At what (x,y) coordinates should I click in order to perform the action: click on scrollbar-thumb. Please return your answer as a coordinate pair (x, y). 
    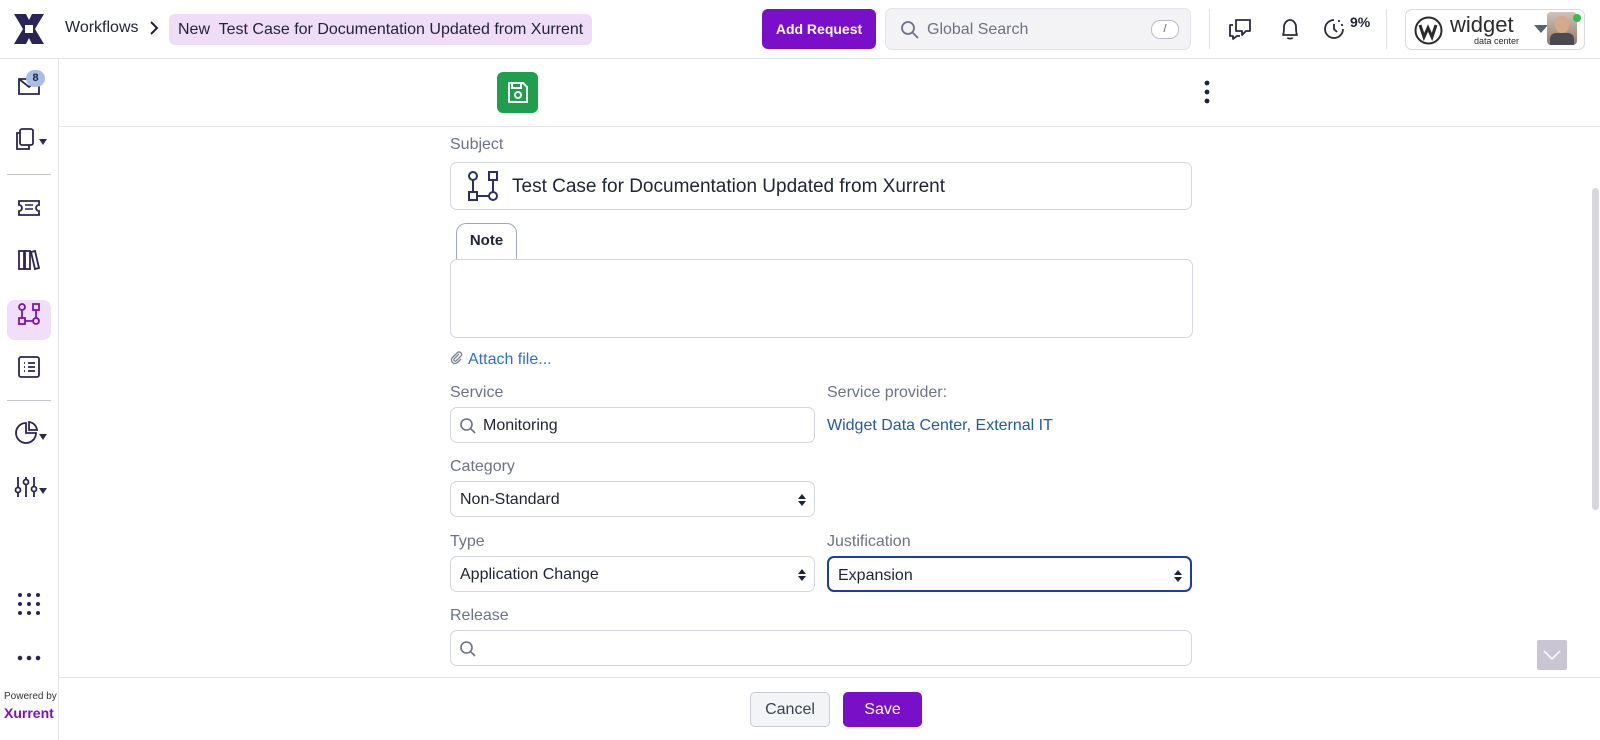
    Looking at the image, I should click on (1595, 349).